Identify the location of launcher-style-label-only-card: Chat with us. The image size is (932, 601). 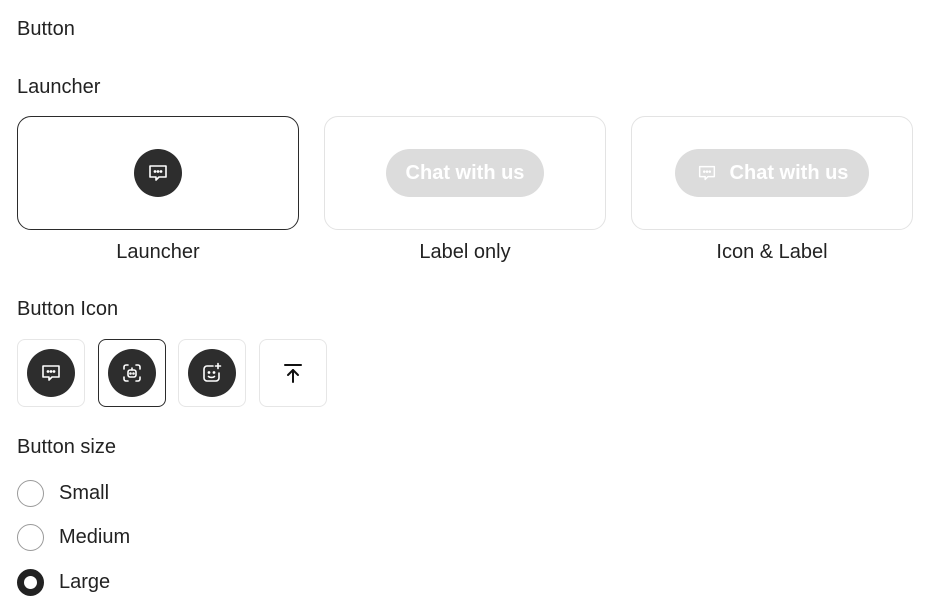
(465, 173).